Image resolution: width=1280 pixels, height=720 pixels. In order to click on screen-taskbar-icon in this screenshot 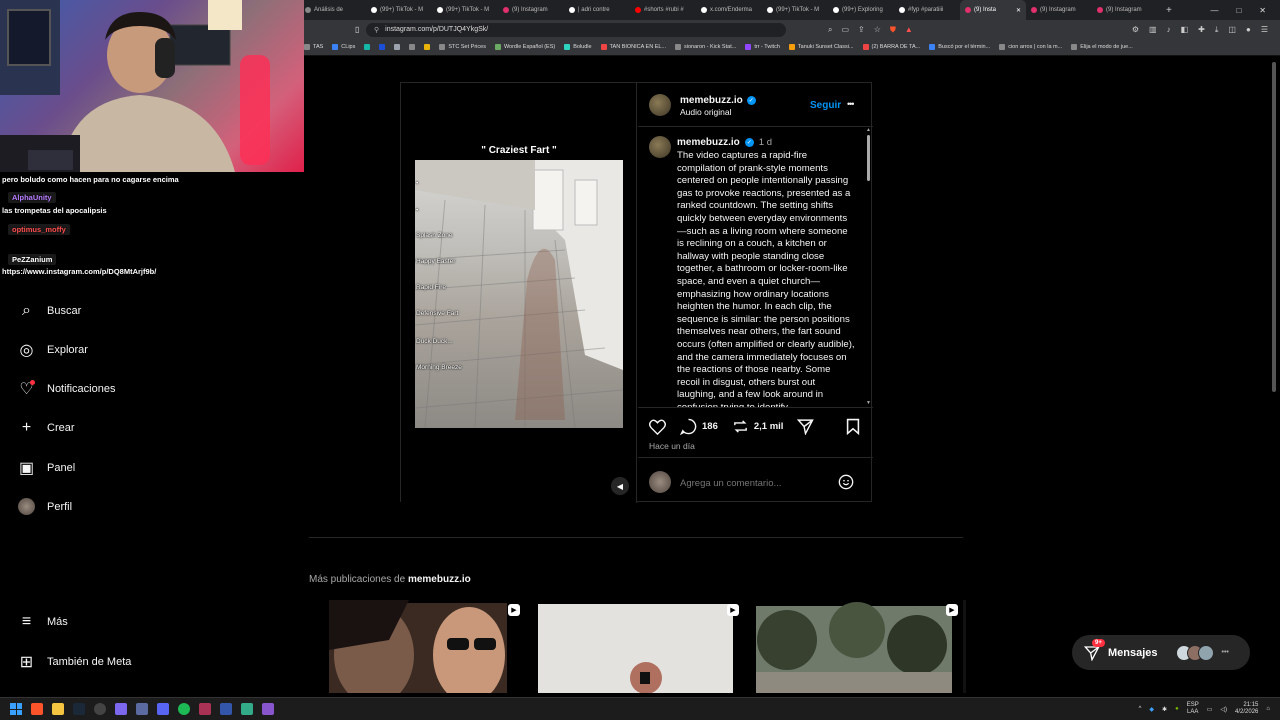, I will do `click(142, 709)`.